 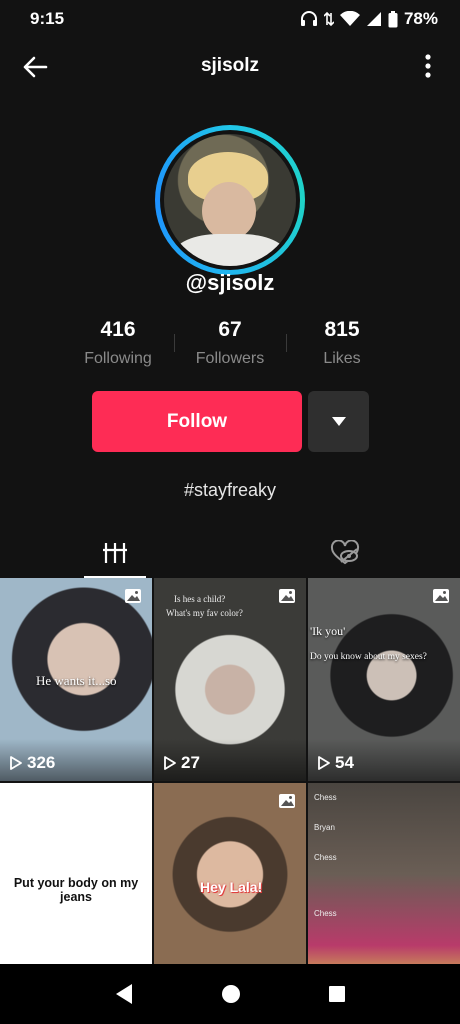 I want to click on stat-likes: 815 Likes, so click(x=342, y=343).